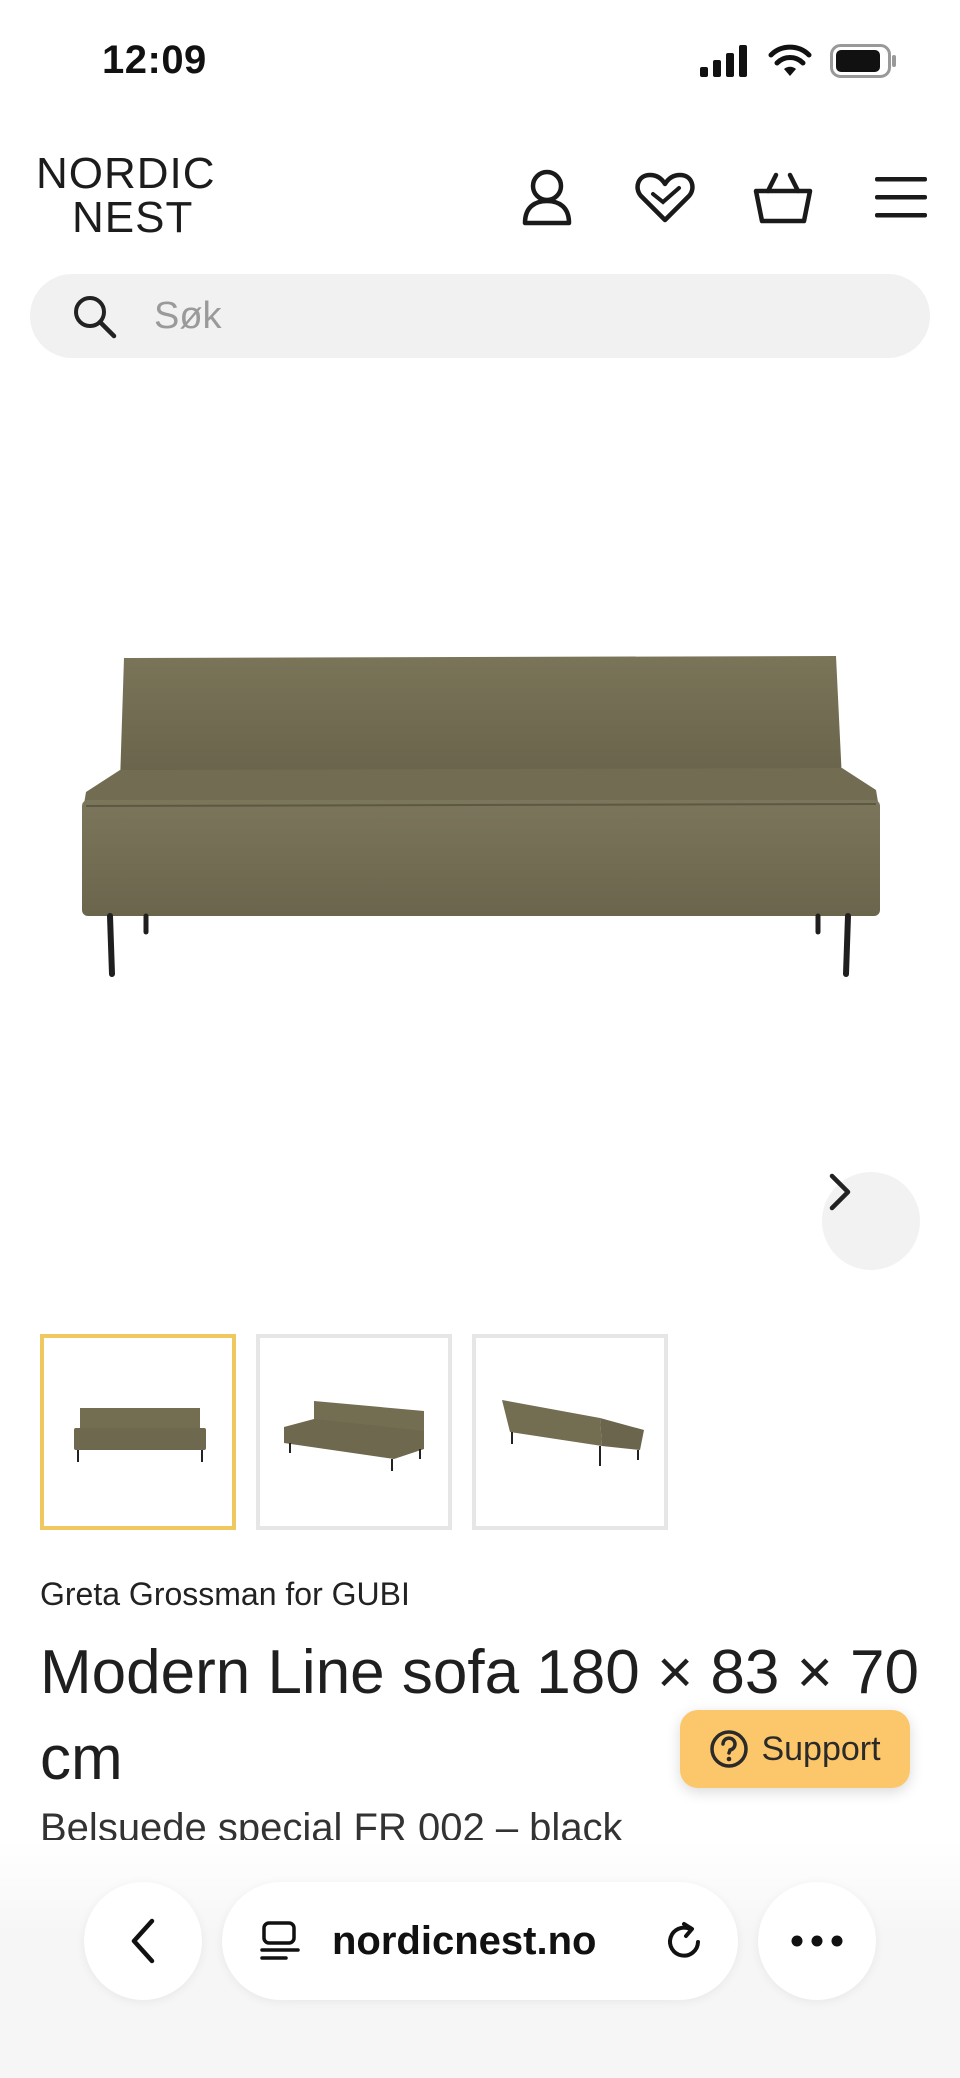 The width and height of the screenshot is (960, 2078). I want to click on browser-more-button, so click(817, 1941).